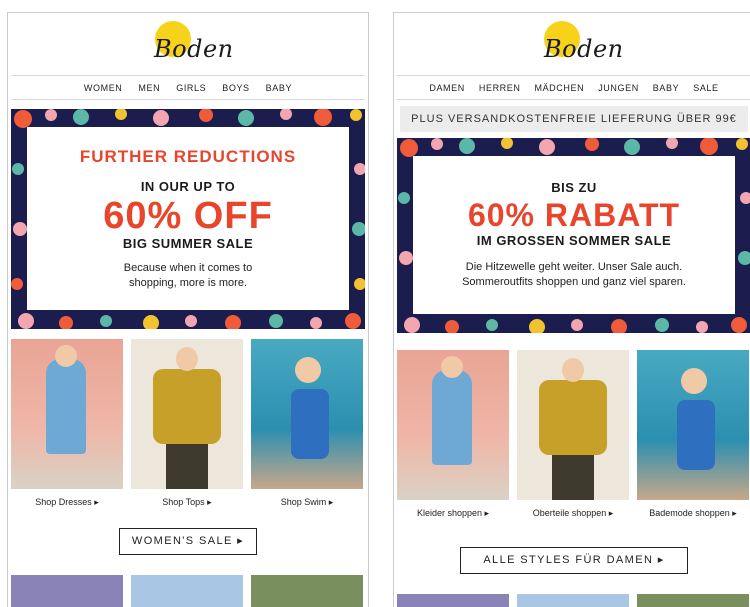 Image resolution: width=750 pixels, height=607 pixels. What do you see at coordinates (453, 513) in the screenshot?
I see `product-link-kleider: Kleider shoppen ▸` at bounding box center [453, 513].